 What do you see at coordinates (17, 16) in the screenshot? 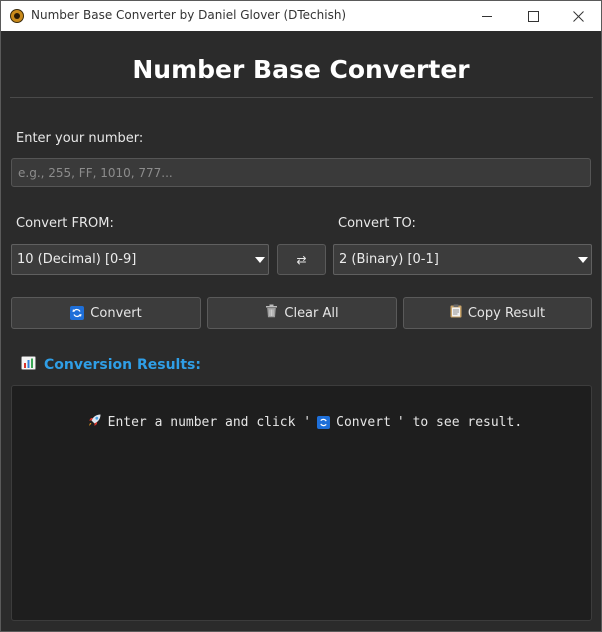
I see `app-icon` at bounding box center [17, 16].